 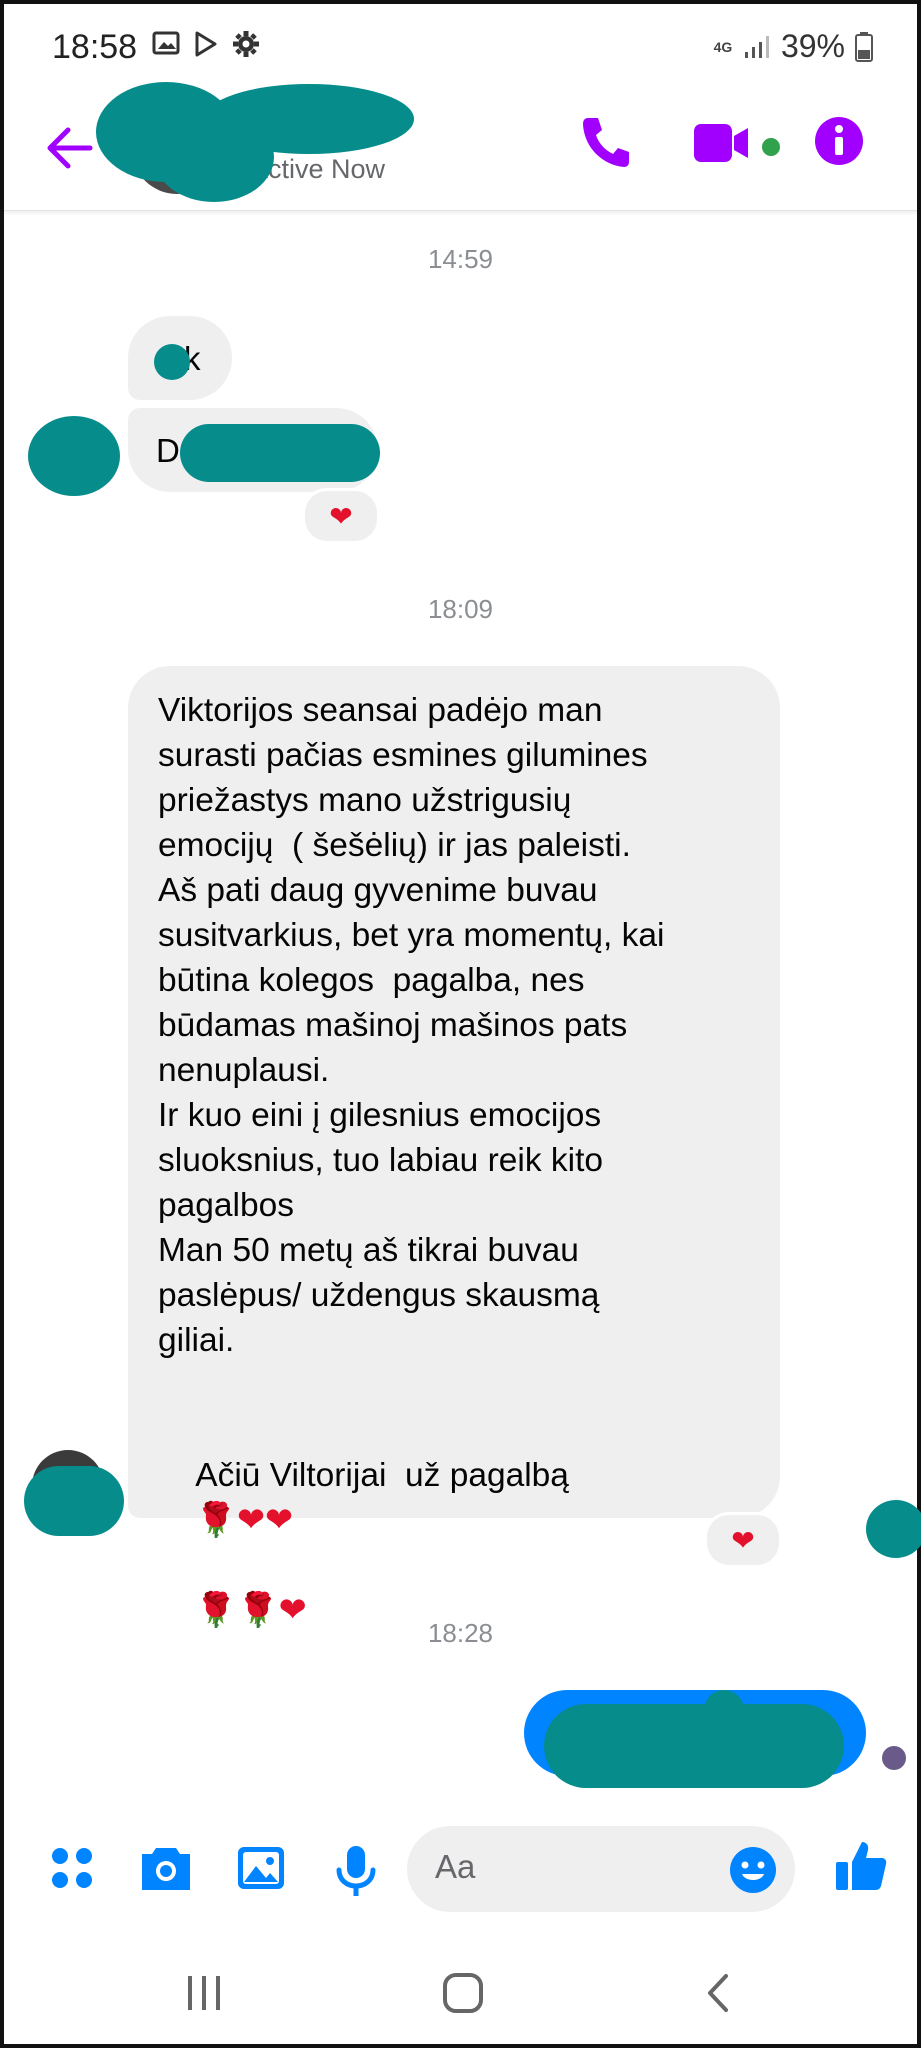 What do you see at coordinates (460, 259) in the screenshot?
I see `timestamp: 14:59` at bounding box center [460, 259].